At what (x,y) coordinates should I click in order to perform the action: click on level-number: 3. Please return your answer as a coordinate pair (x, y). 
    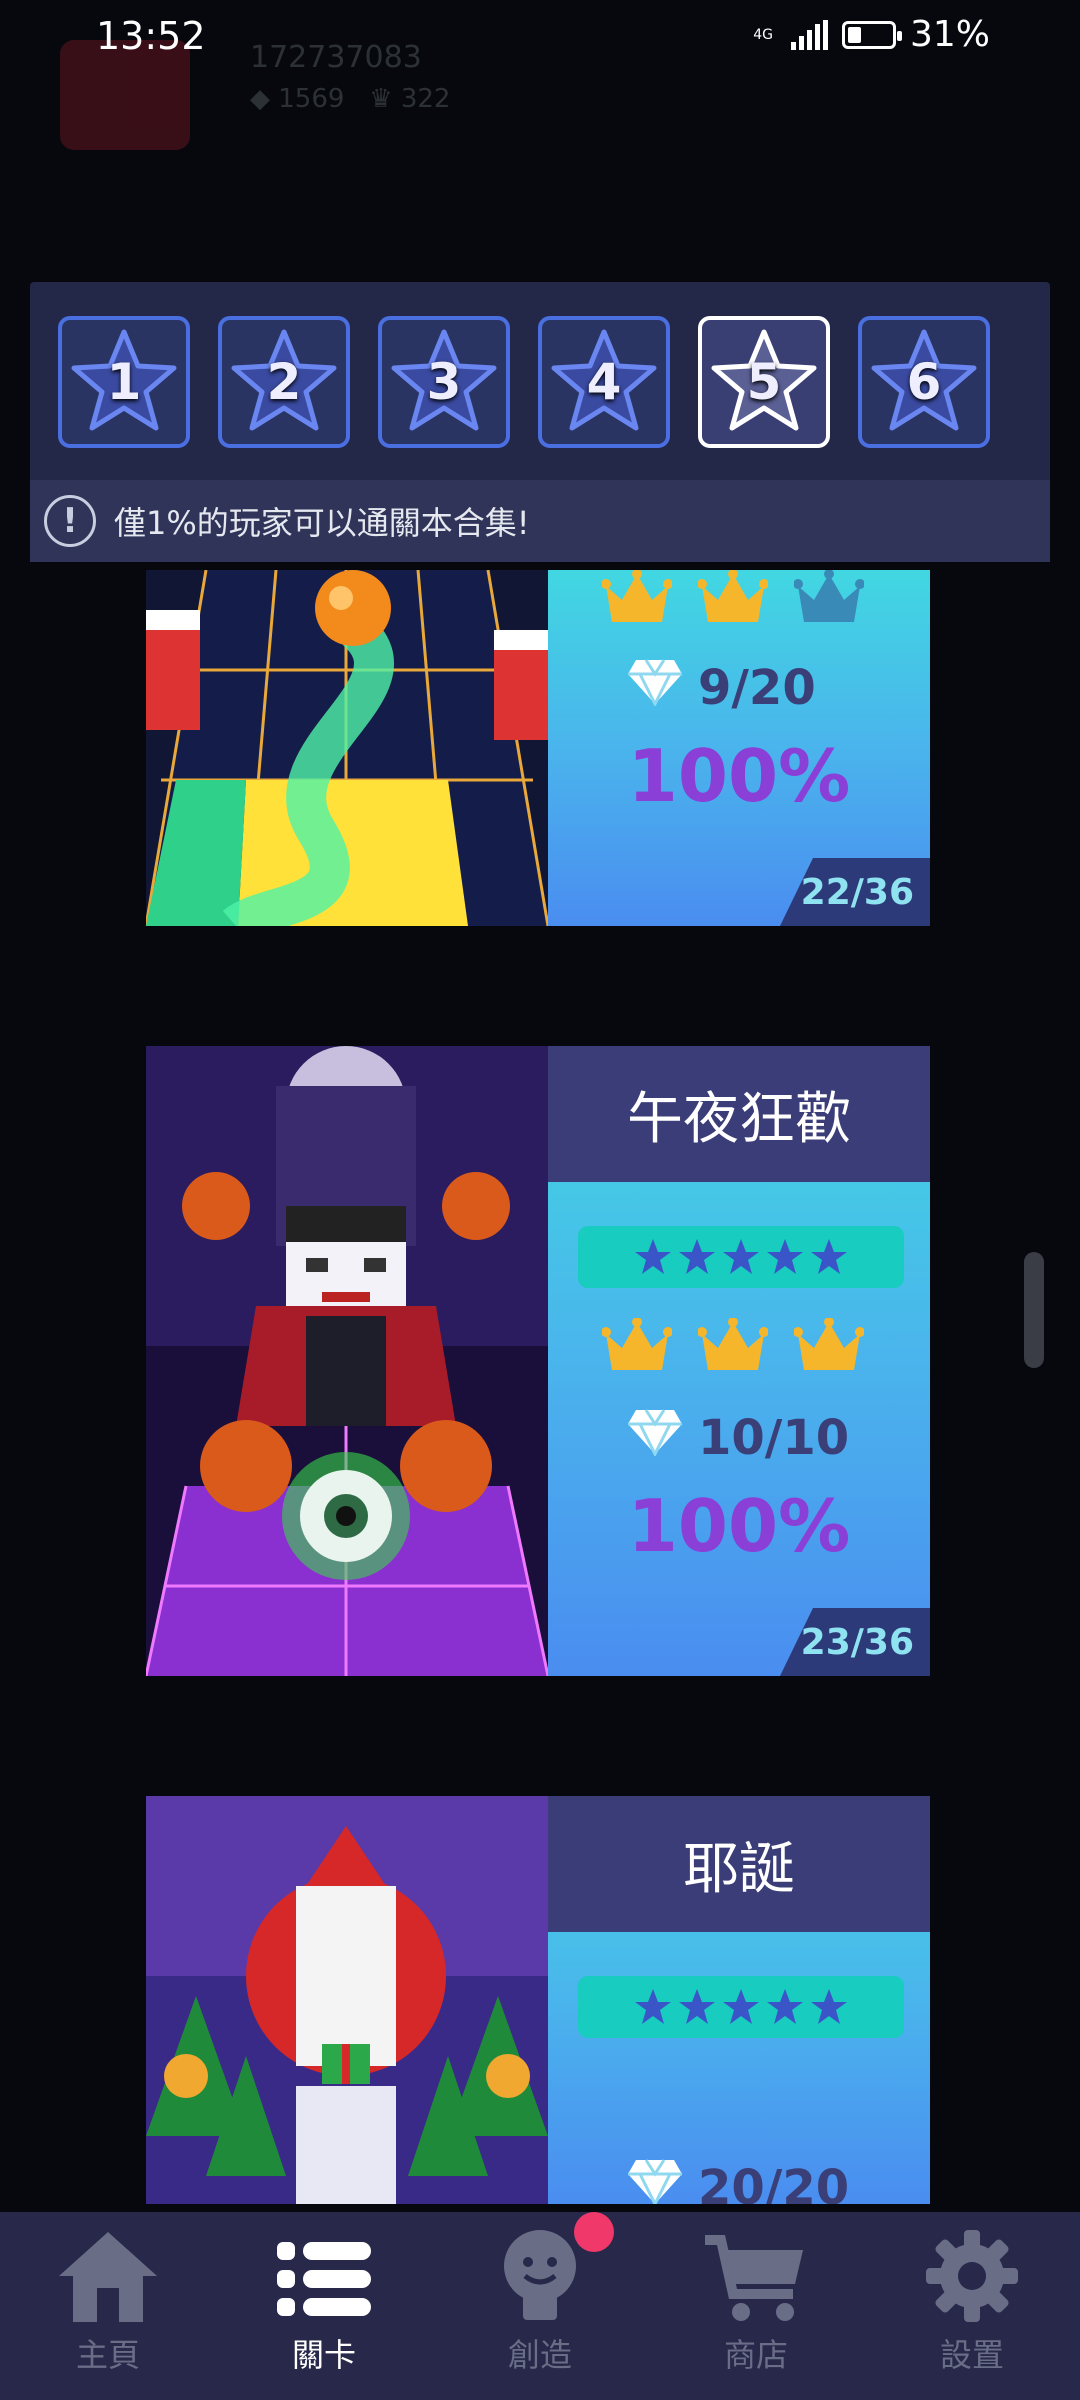
    Looking at the image, I should click on (444, 382).